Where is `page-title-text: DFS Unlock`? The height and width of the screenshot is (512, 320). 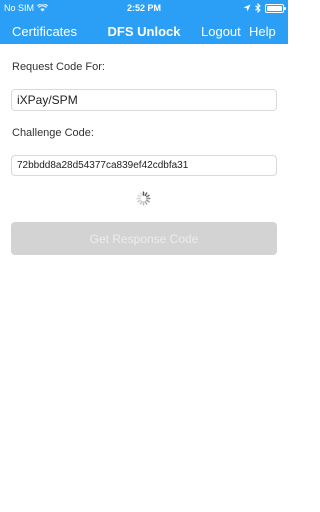 page-title-text: DFS Unlock is located at coordinates (144, 31).